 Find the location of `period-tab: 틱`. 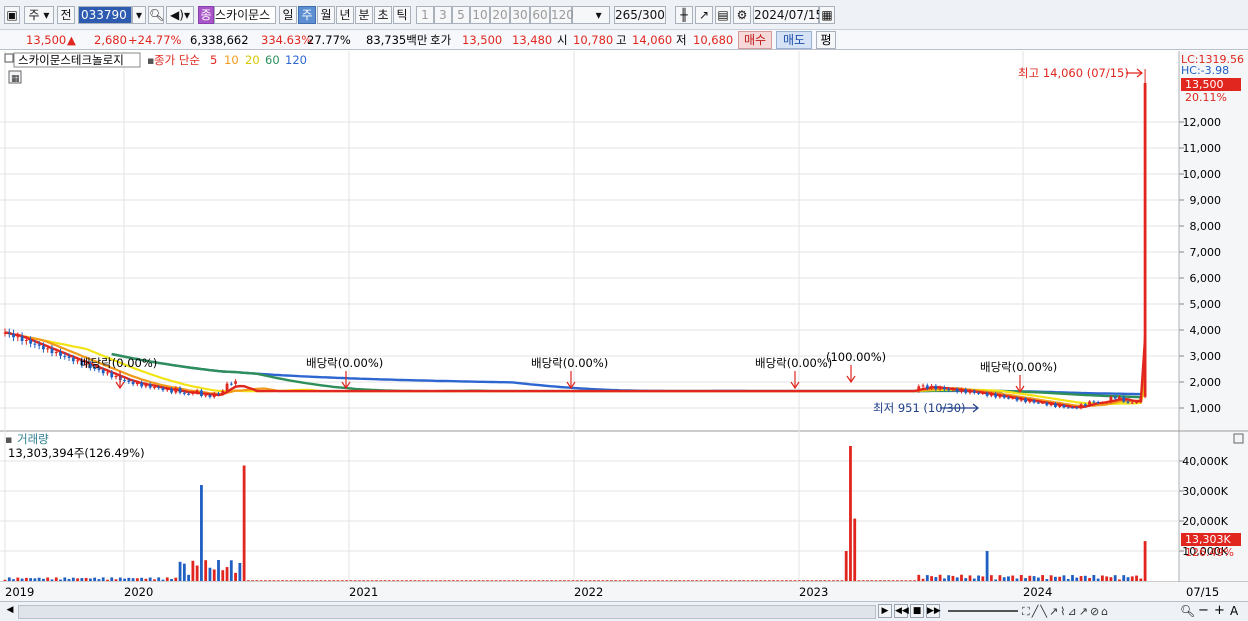

period-tab: 틱 is located at coordinates (402, 15).